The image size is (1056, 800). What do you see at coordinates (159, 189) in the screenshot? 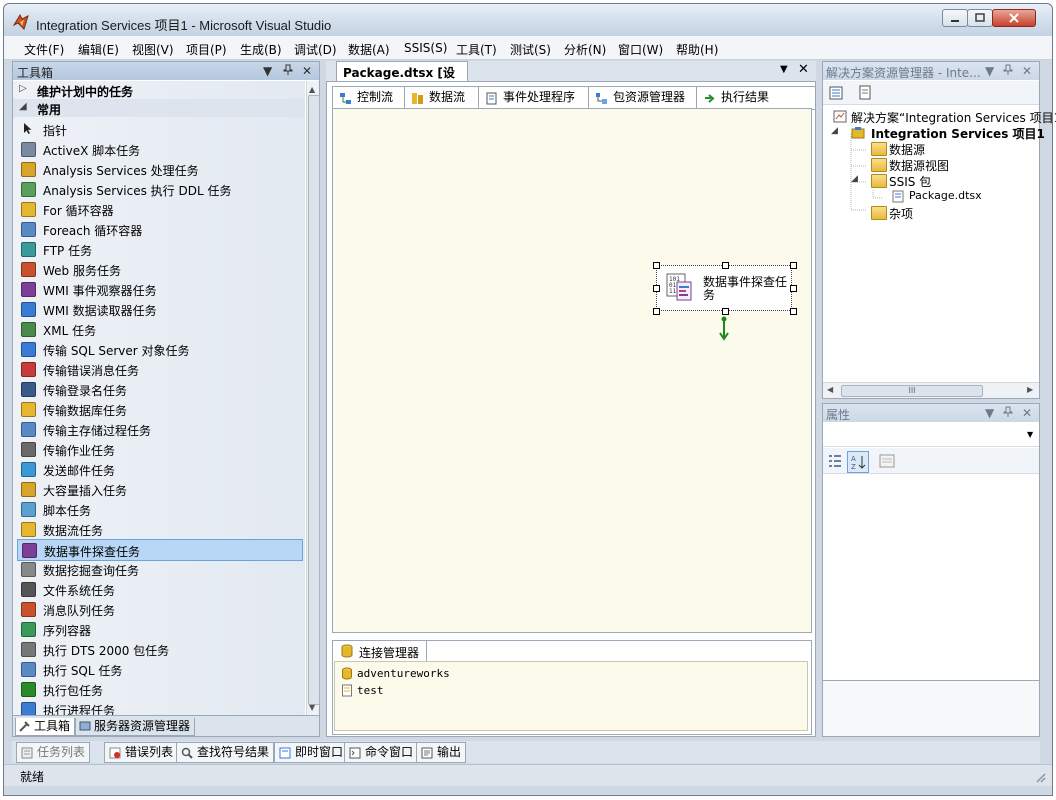
I see `toolbox-item: Analysis Services 执行 DDL 任务` at bounding box center [159, 189].